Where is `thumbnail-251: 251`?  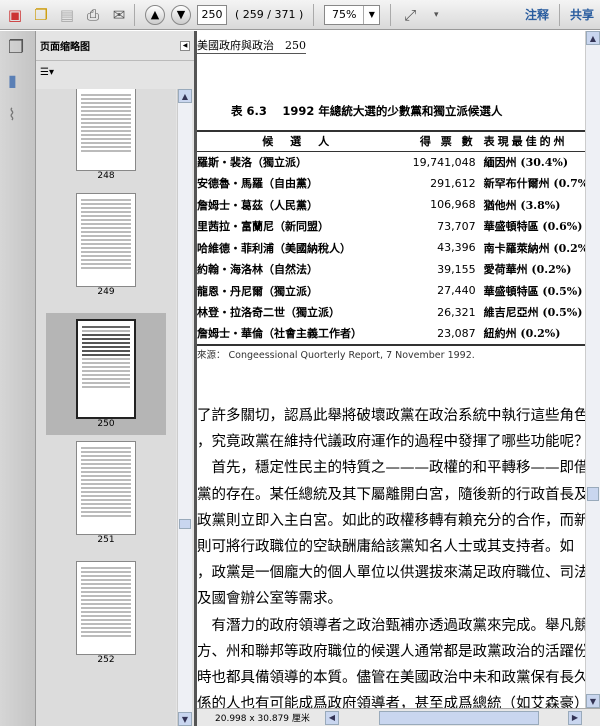 thumbnail-251: 251 is located at coordinates (106, 493).